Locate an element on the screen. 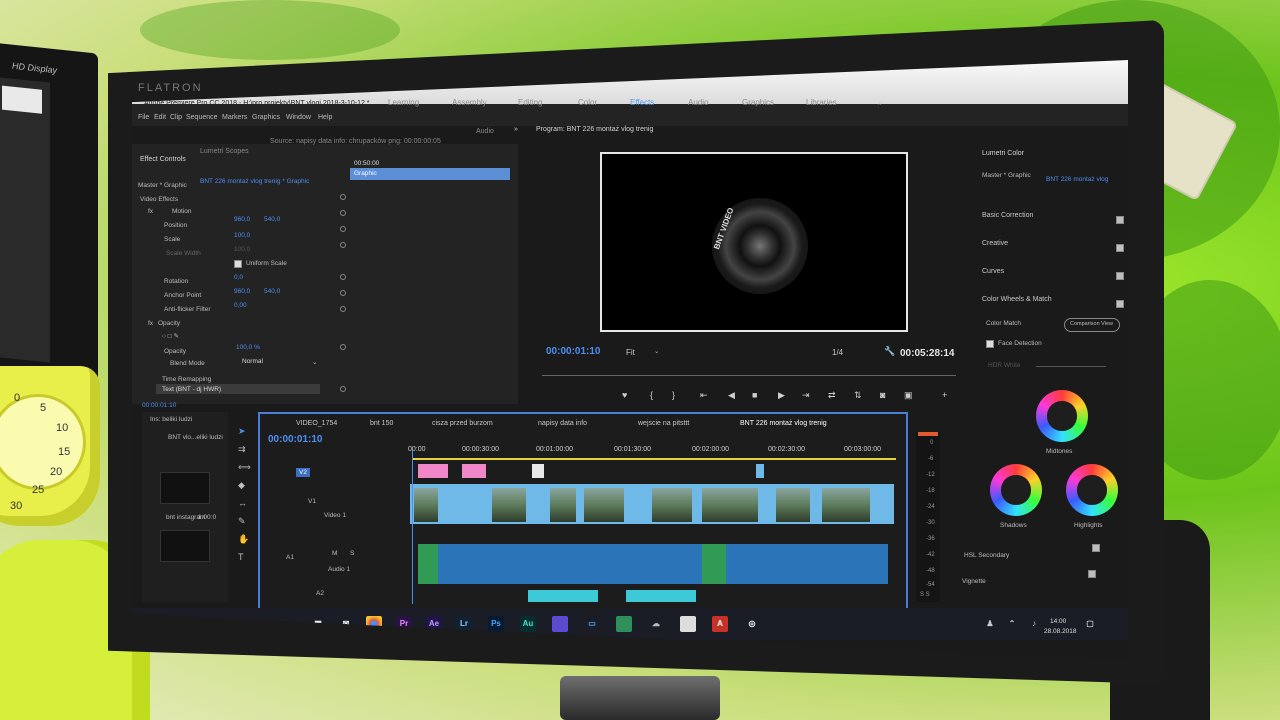  camera-icon: ◙ is located at coordinates (882, 395).